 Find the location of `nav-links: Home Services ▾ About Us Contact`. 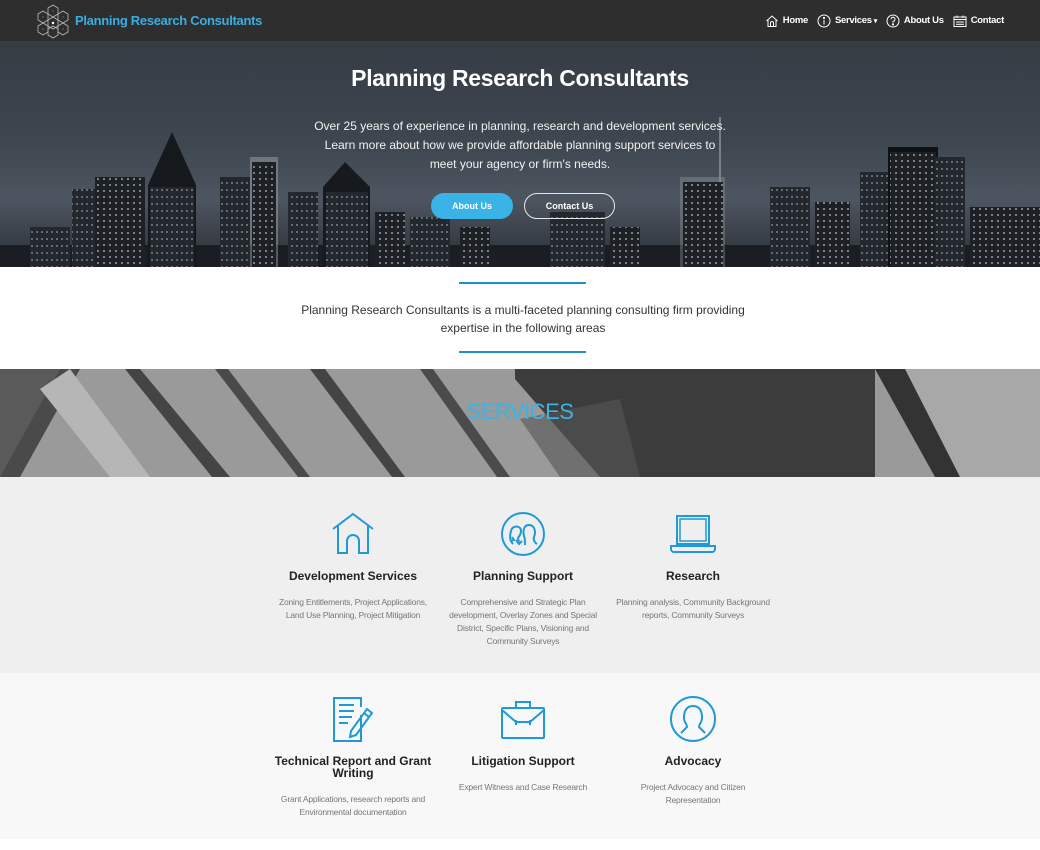

nav-links: Home Services ▾ About Us Contact is located at coordinates (884, 20).